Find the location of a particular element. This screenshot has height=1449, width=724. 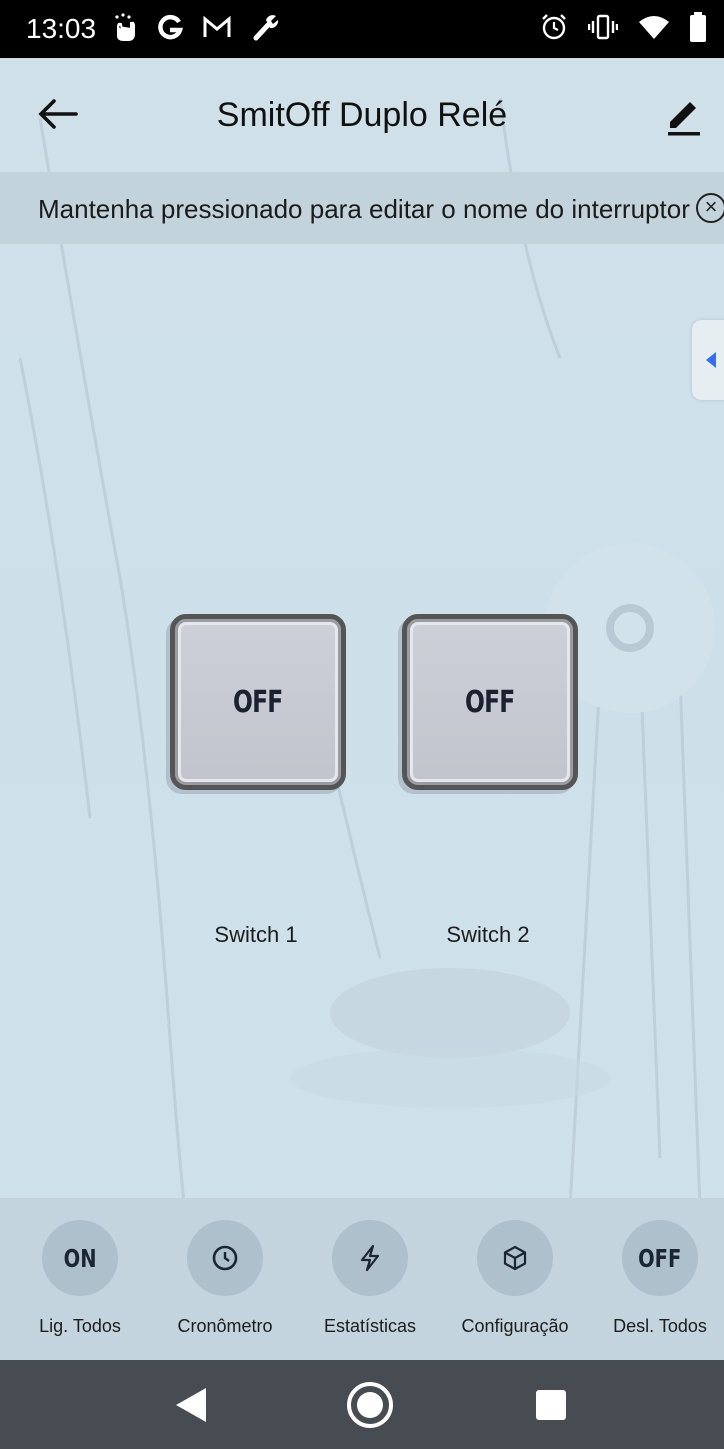

status-bar: 13:03 is located at coordinates (362, 29).